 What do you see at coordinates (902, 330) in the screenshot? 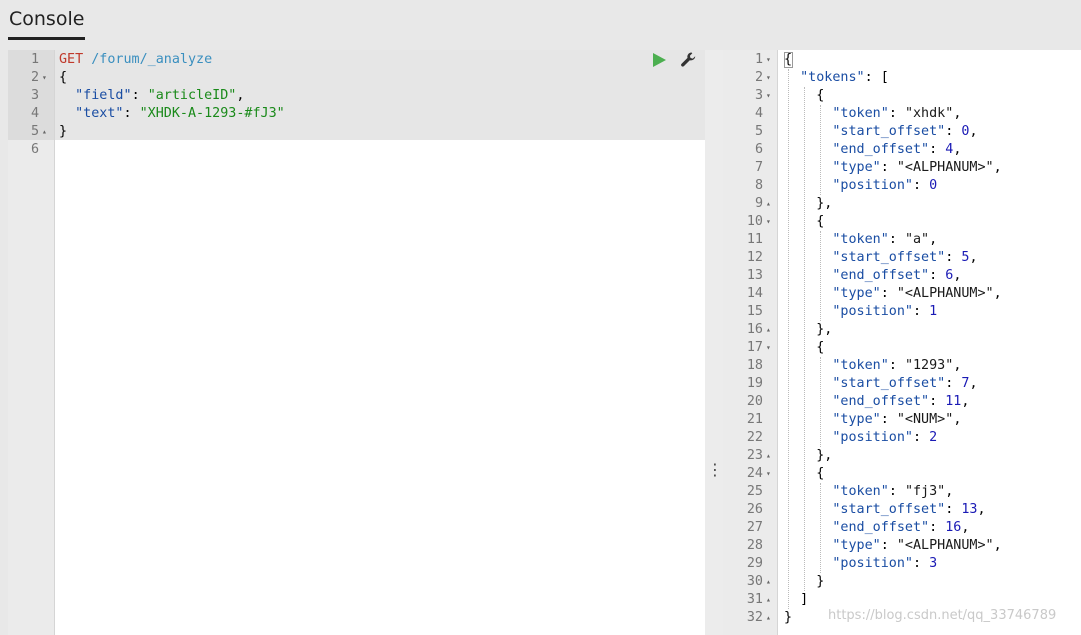
I see `response-line: 16 ▴ },` at bounding box center [902, 330].